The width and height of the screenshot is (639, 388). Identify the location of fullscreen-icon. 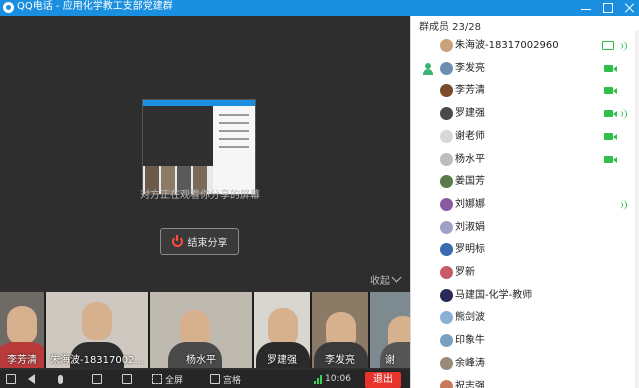
(157, 379).